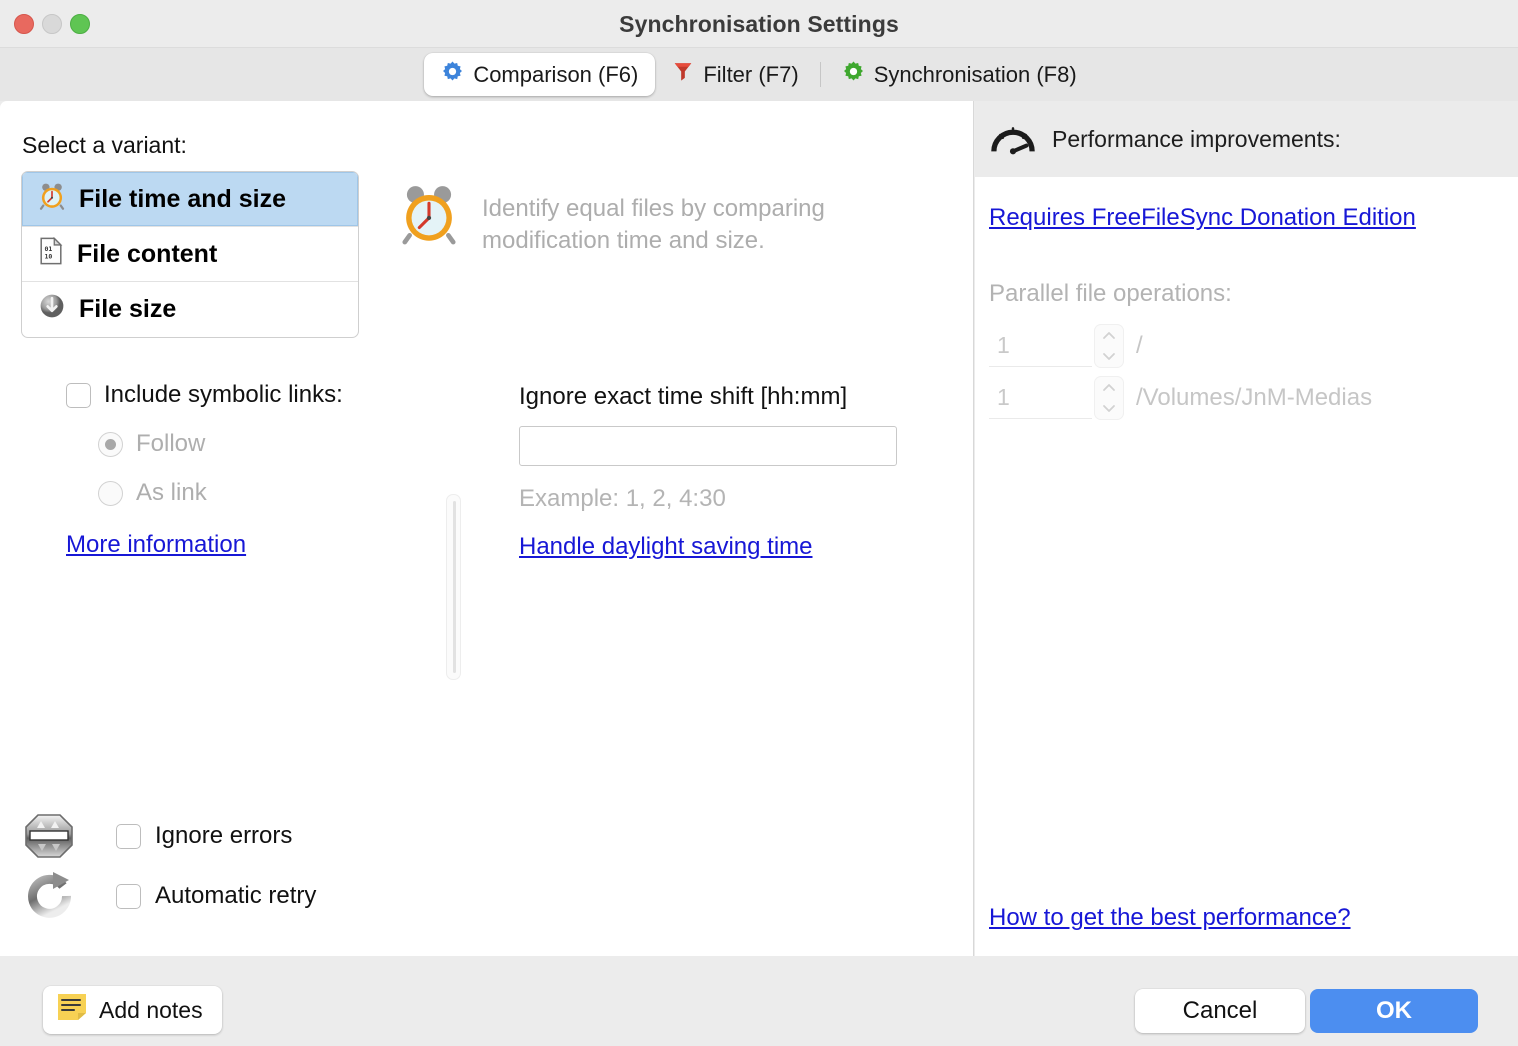  I want to click on automatic-retry-row: Automatic retry, so click(169, 896).